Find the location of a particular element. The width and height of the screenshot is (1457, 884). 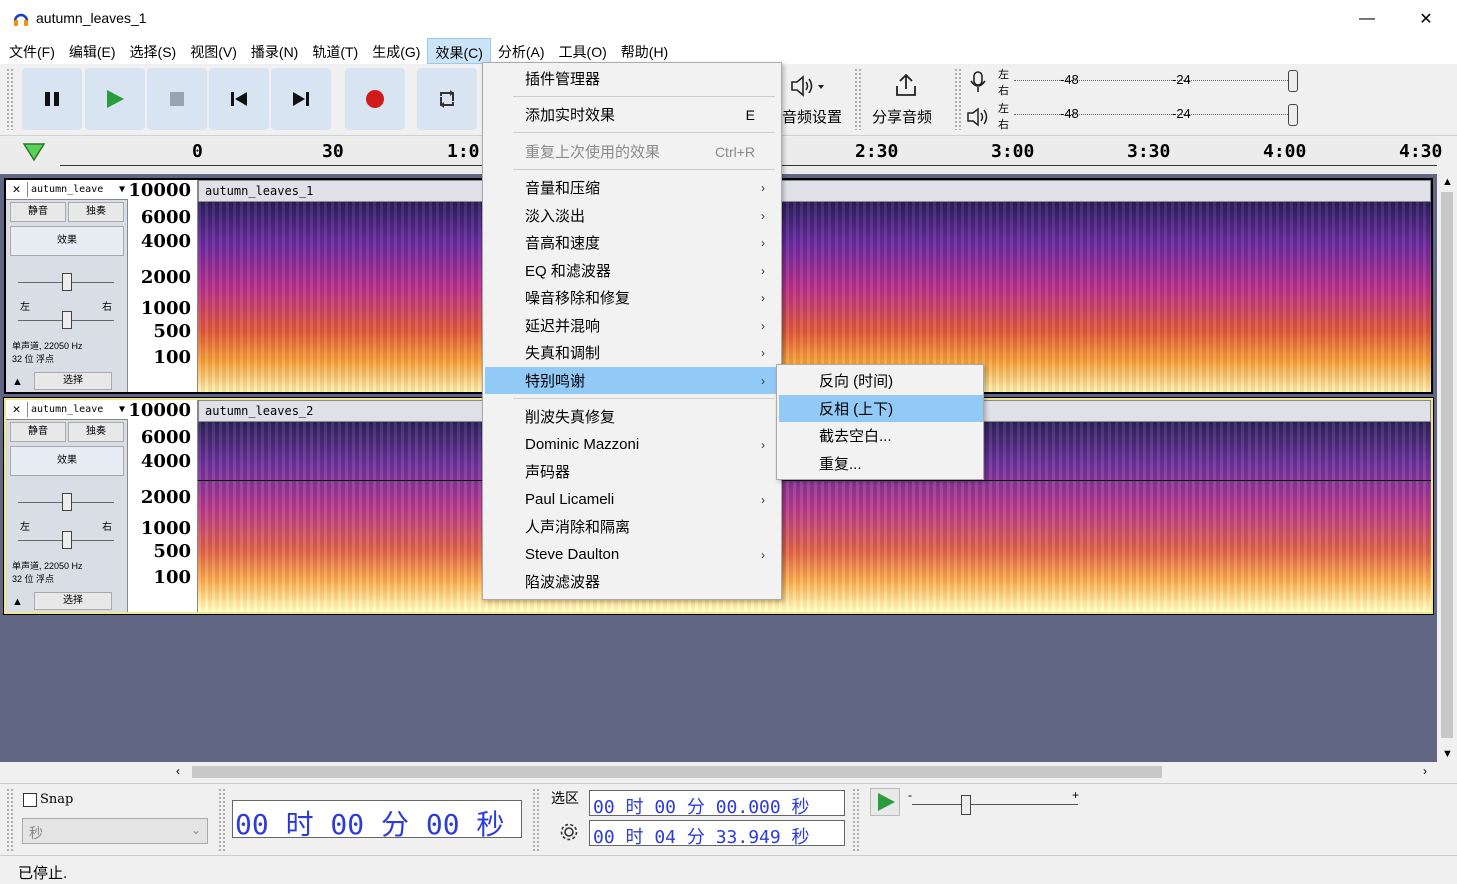

menu-file: 文件(F) is located at coordinates (32, 51).